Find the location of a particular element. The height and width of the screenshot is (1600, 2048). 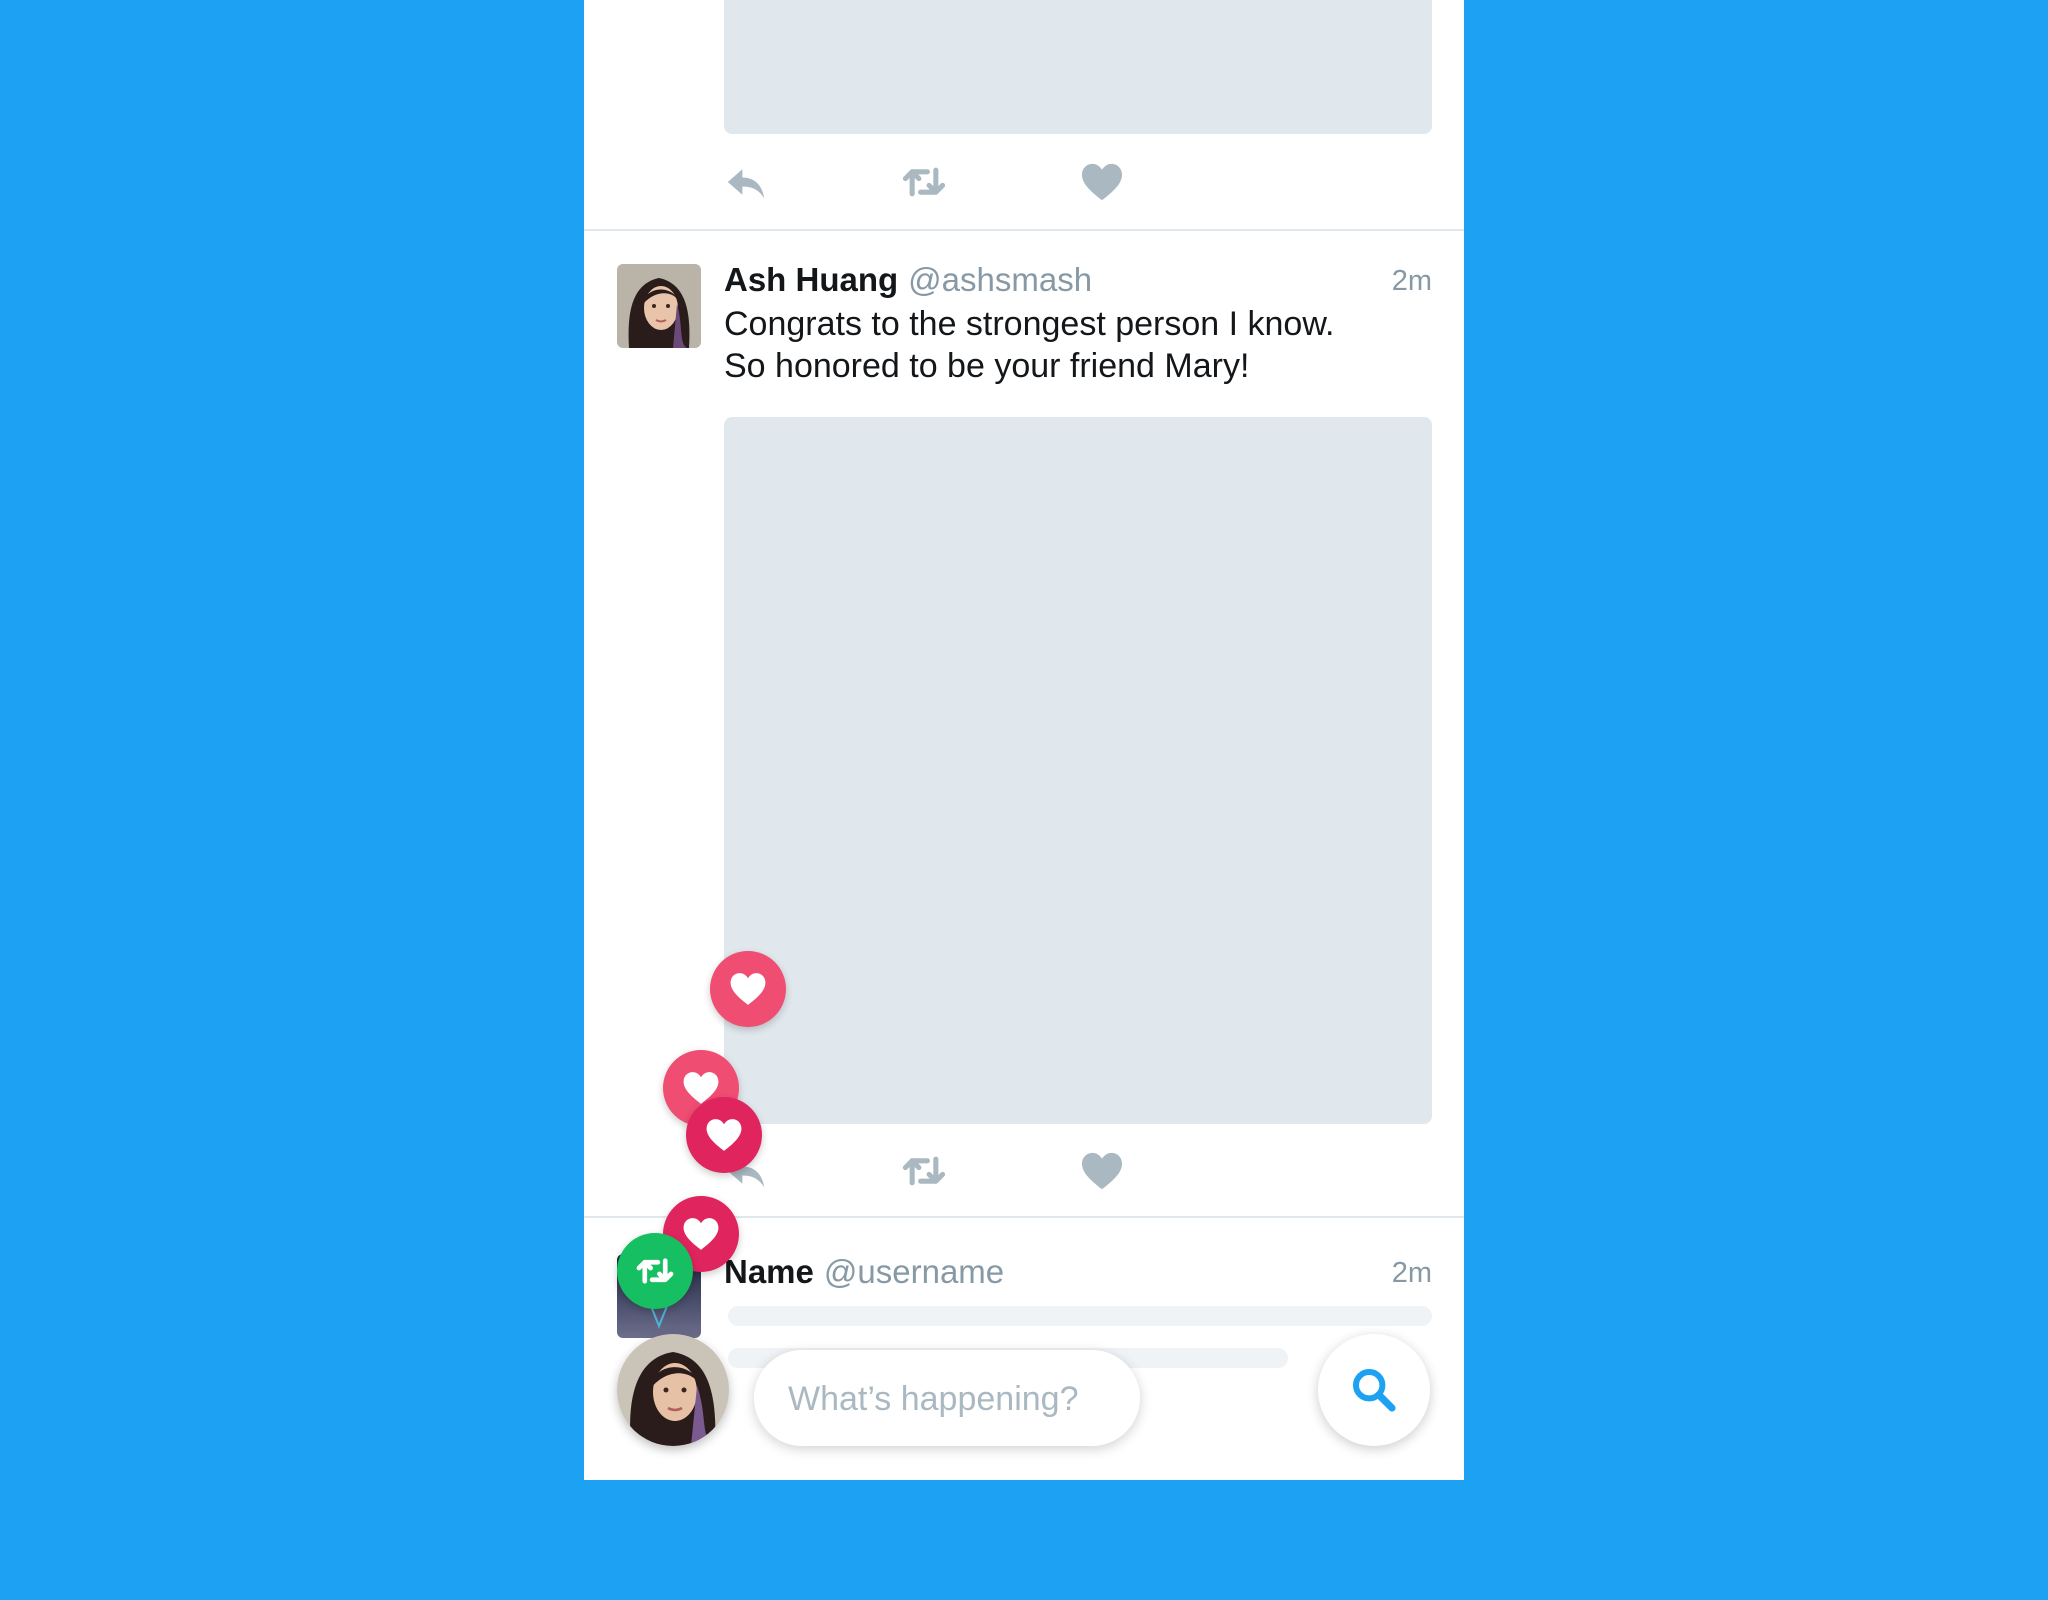

author-name: Name is located at coordinates (769, 1271).